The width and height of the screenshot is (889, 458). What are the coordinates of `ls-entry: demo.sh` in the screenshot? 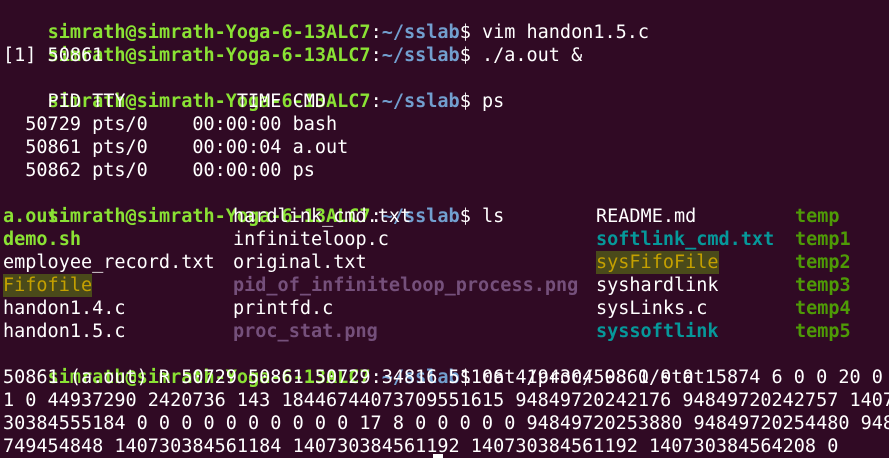 It's located at (42, 239).